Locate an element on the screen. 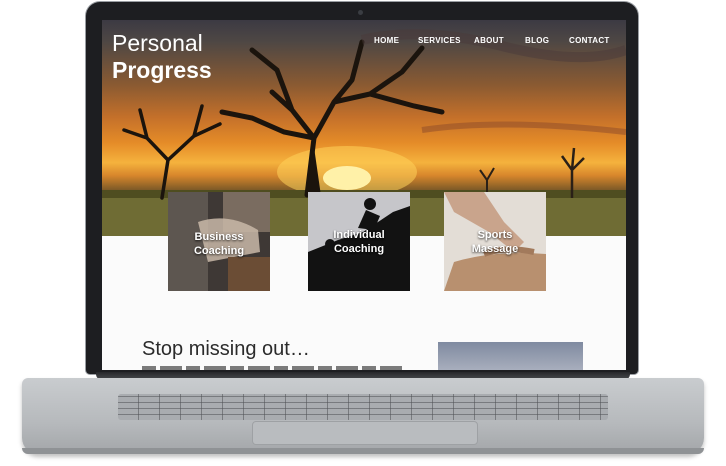 This screenshot has height=466, width=726. tile-label-line1: Sports is located at coordinates (495, 235).